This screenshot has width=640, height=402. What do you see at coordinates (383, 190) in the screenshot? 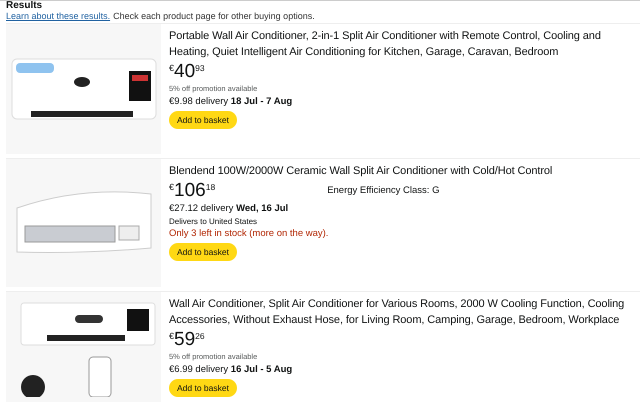
I see `energy-class-label: Energy Efficiency Class: G` at bounding box center [383, 190].